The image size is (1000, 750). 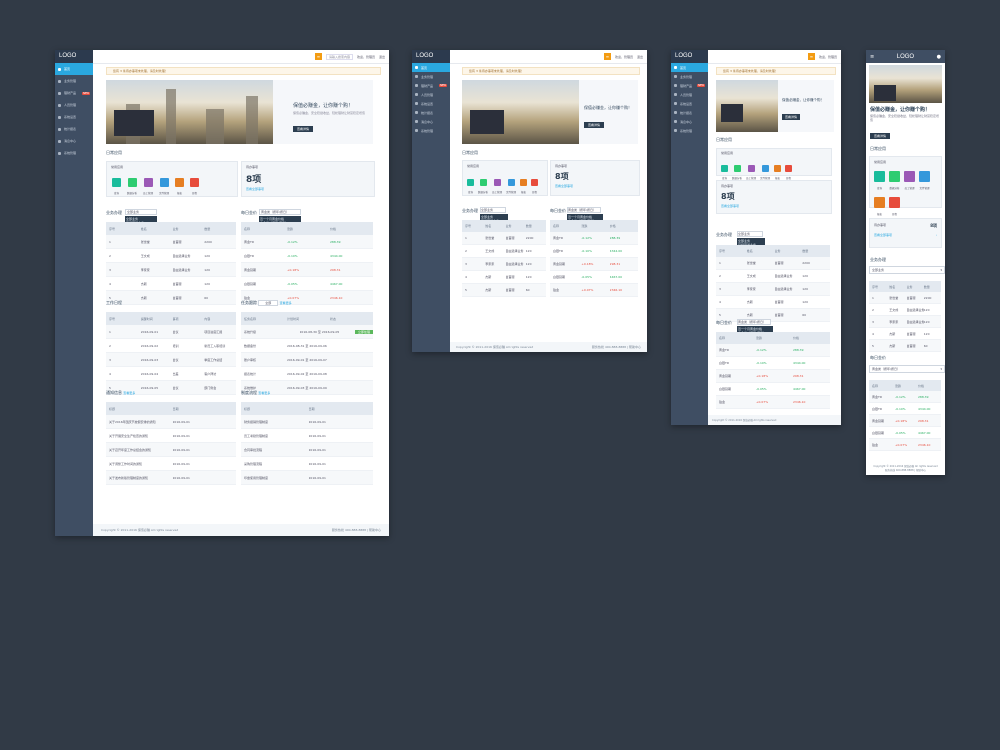 What do you see at coordinates (171, 332) in the screenshot?
I see `table-row: 1 2016-09-01 会议 项目进度汇报` at bounding box center [171, 332].